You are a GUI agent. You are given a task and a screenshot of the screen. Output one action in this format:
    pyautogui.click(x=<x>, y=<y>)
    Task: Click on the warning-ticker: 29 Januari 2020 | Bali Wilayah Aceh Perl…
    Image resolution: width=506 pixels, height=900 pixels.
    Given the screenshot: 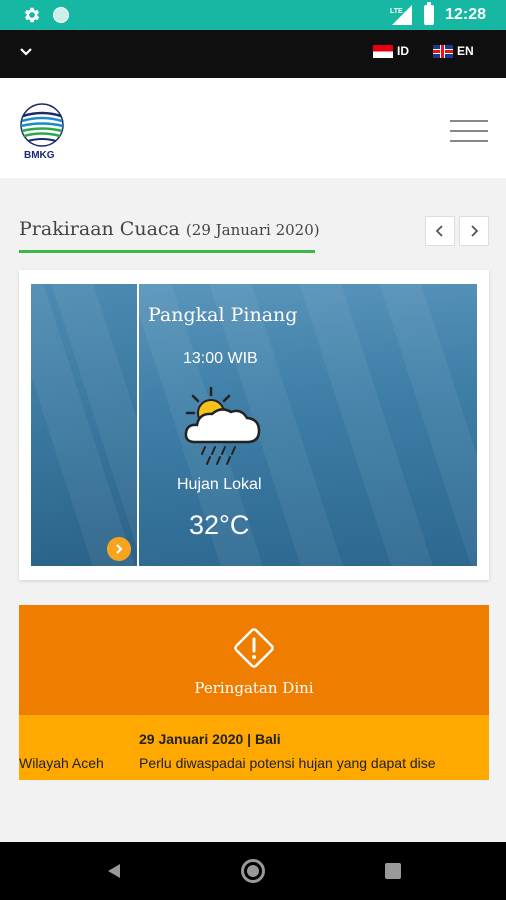 What is the action you would take?
    pyautogui.click(x=254, y=747)
    